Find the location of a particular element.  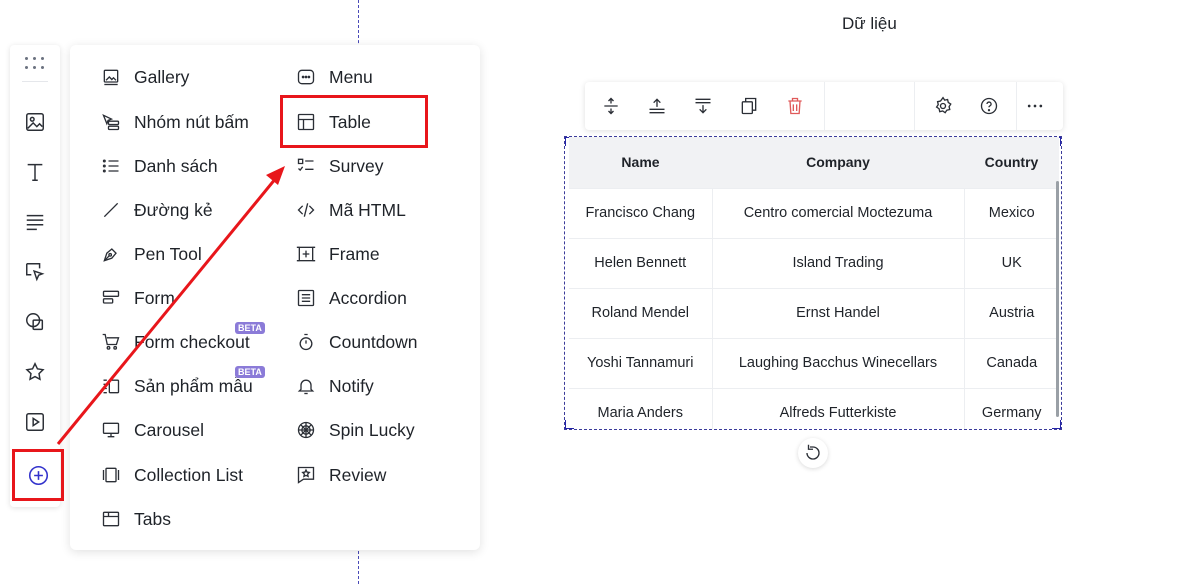

menu-item-accordion: Accordion is located at coordinates (351, 298).